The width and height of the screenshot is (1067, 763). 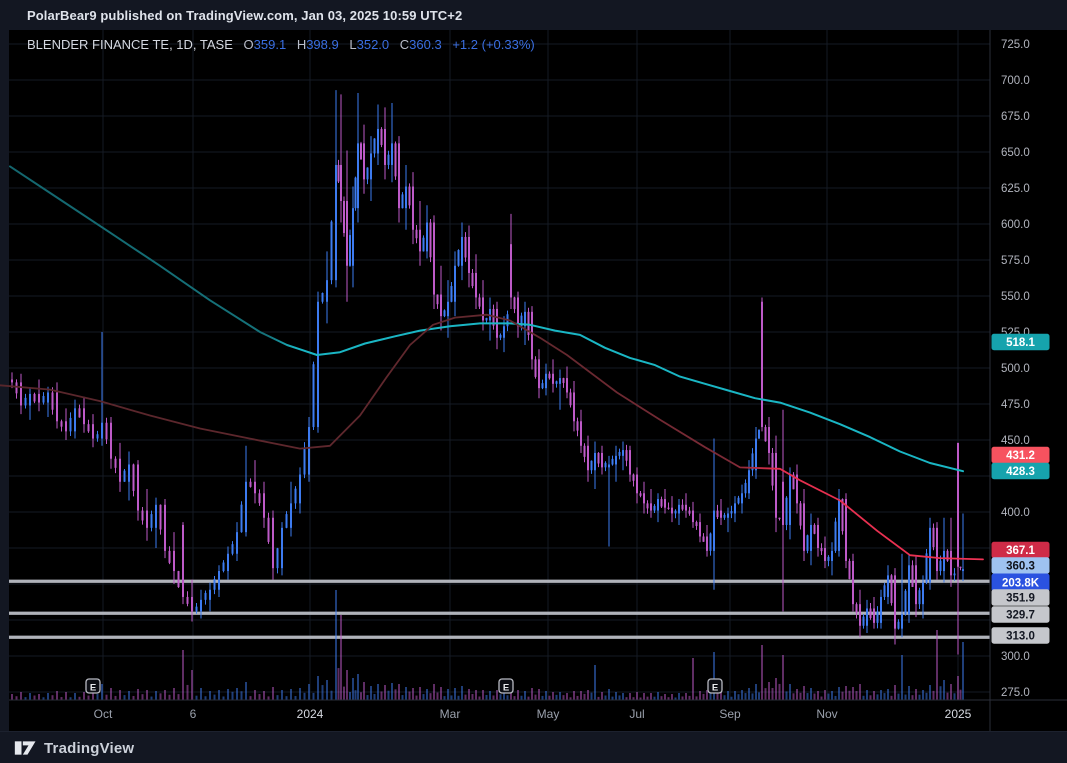 I want to click on price-badge-431.2: 431.2, so click(x=1020, y=455).